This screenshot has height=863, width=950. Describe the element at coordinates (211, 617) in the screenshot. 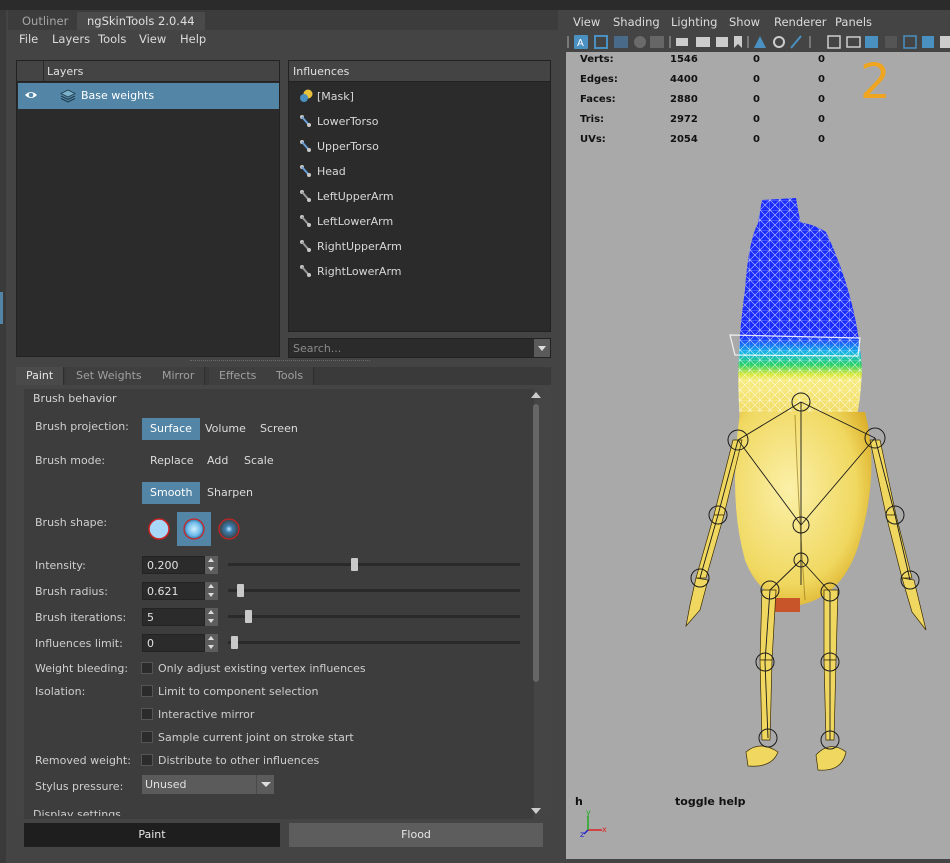

I see `brush-iterations-spinner` at that location.